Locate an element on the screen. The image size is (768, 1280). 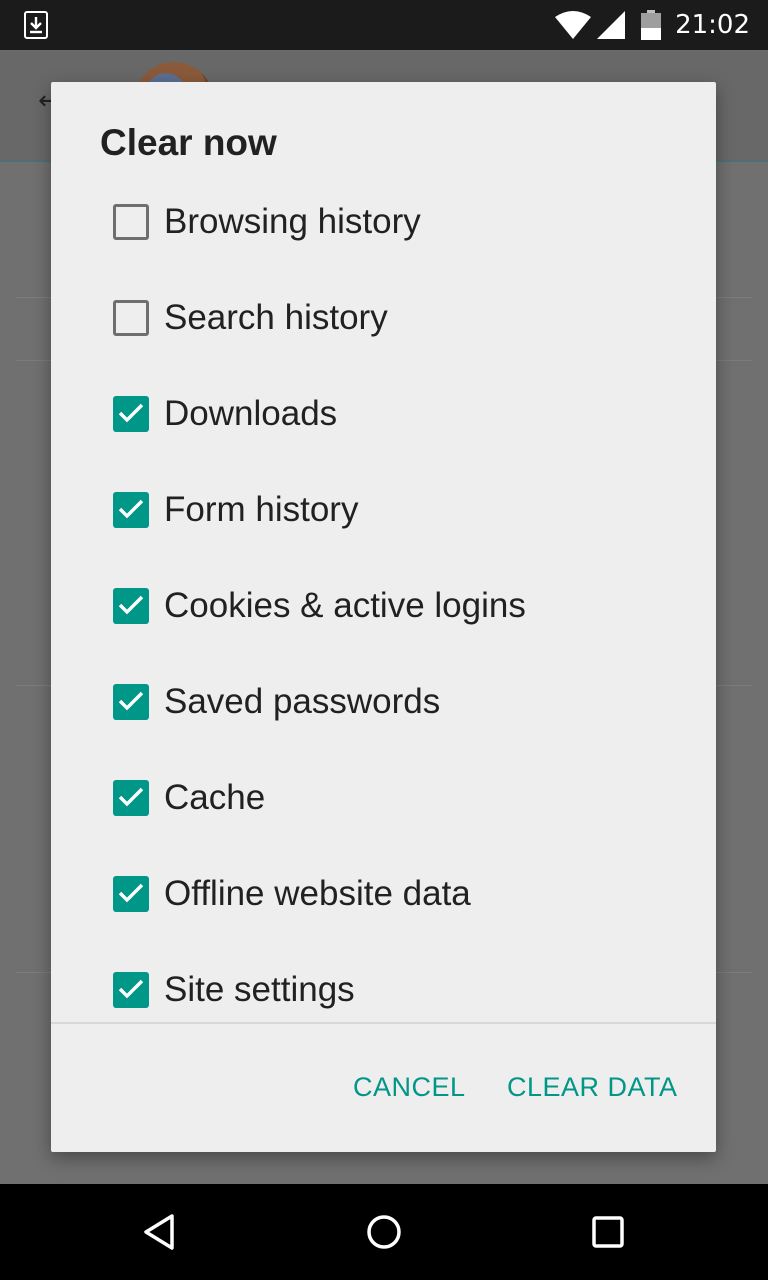
back-icon is located at coordinates (160, 1232).